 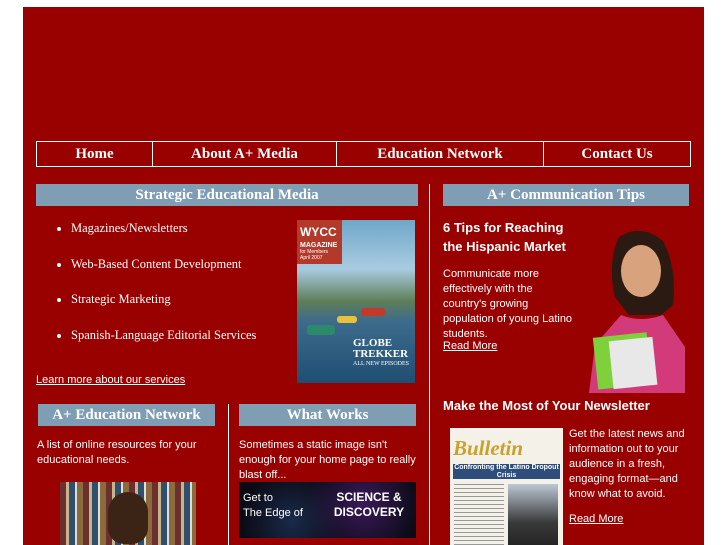 I want to click on banner-right-text: SCIENCE & DISCOVERY, so click(x=369, y=504).